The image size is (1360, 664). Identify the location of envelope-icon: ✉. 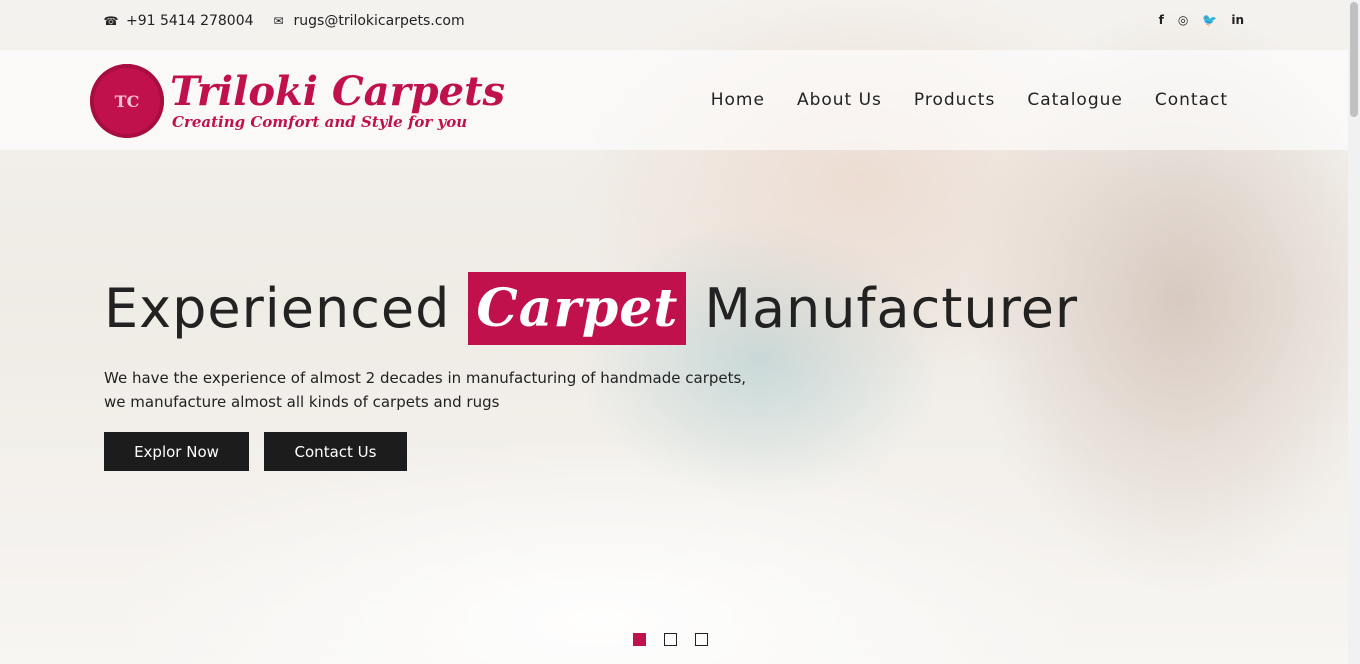
(278, 21).